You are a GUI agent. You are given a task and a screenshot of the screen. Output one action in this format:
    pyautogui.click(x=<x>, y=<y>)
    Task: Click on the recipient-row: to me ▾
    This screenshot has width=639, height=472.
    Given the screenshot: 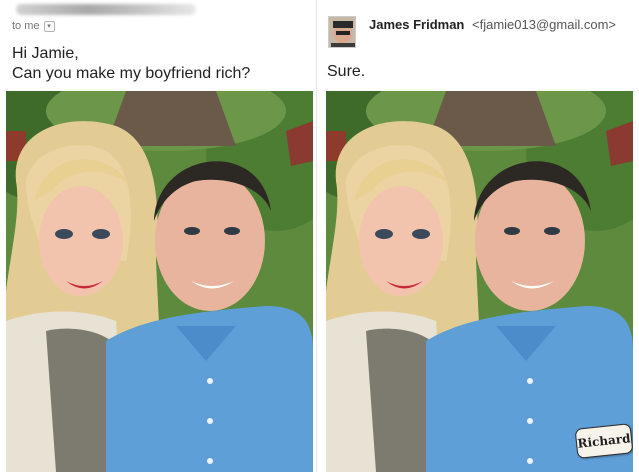 What is the action you would take?
    pyautogui.click(x=33, y=26)
    